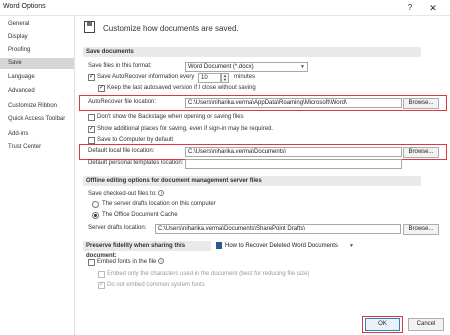 The height and width of the screenshot is (335, 450). What do you see at coordinates (101, 88) in the screenshot?
I see `keep-last-checkbox: ✓` at bounding box center [101, 88].